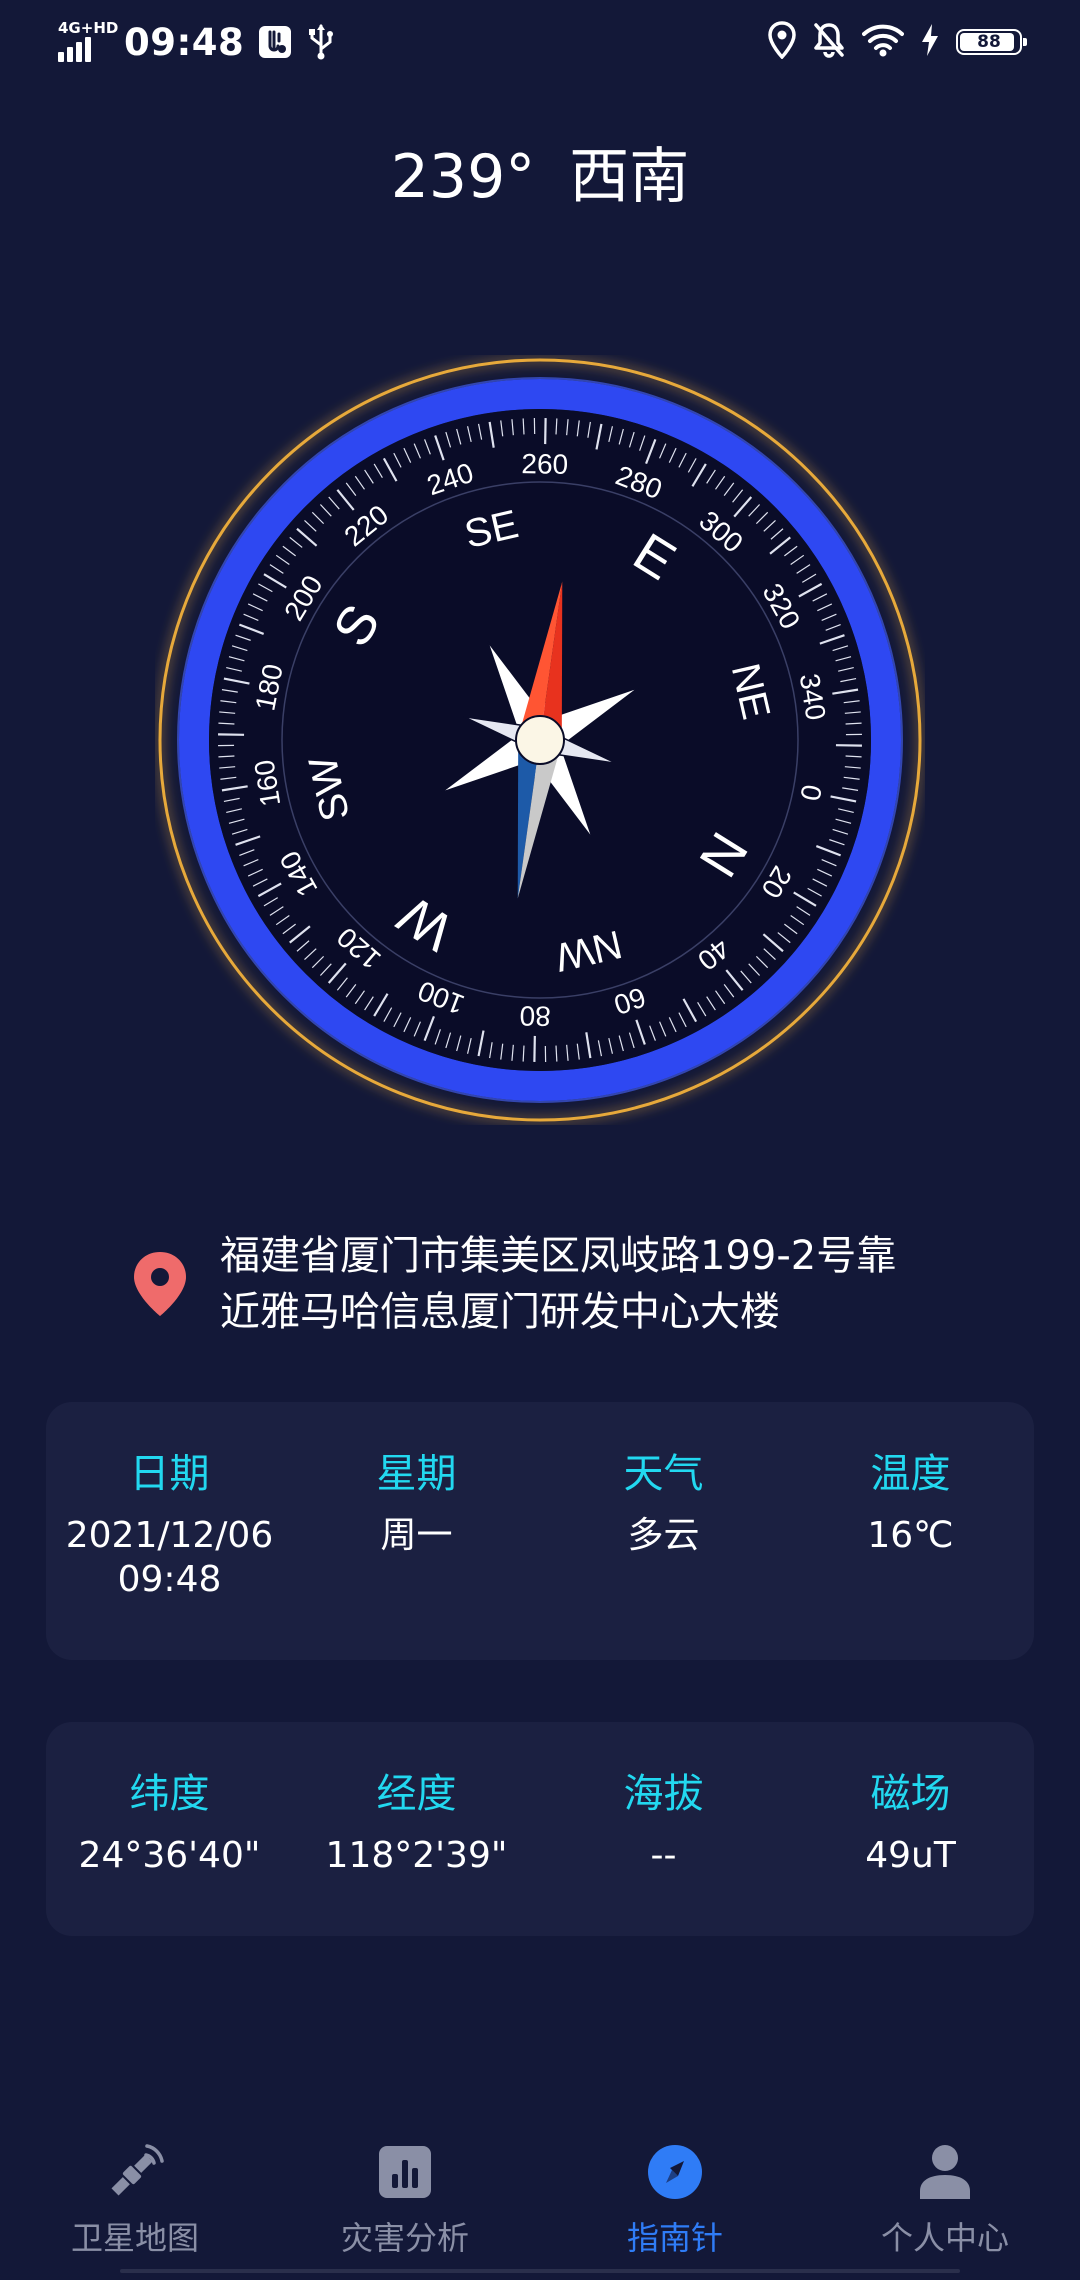 Image resolution: width=1080 pixels, height=2280 pixels. What do you see at coordinates (404, 2238) in the screenshot?
I see `nav-label-disaster-analysis: 灾害分析` at bounding box center [404, 2238].